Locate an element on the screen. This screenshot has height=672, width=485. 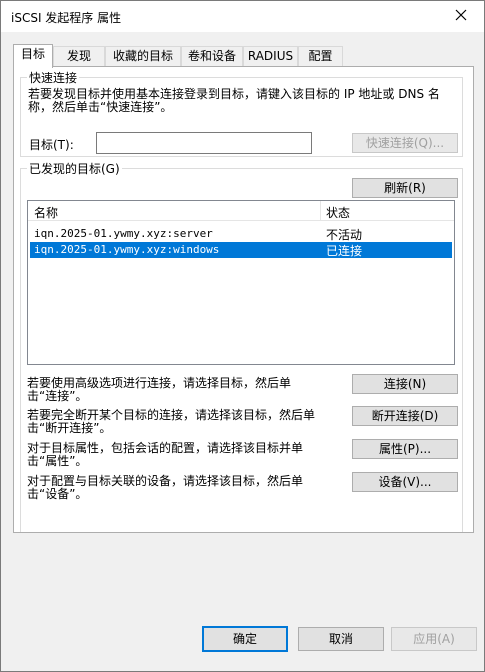
quick-connect-group-title: 快速连接 is located at coordinates (53, 77).